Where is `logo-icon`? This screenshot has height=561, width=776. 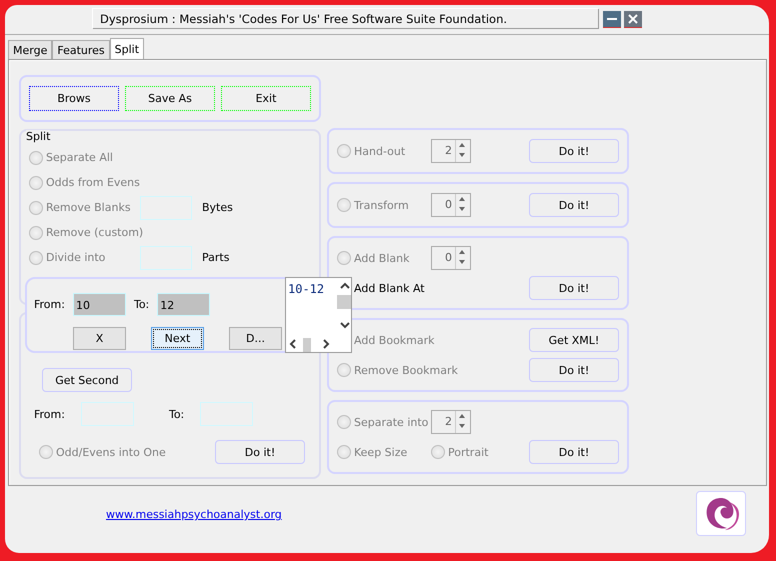 logo-icon is located at coordinates (721, 513).